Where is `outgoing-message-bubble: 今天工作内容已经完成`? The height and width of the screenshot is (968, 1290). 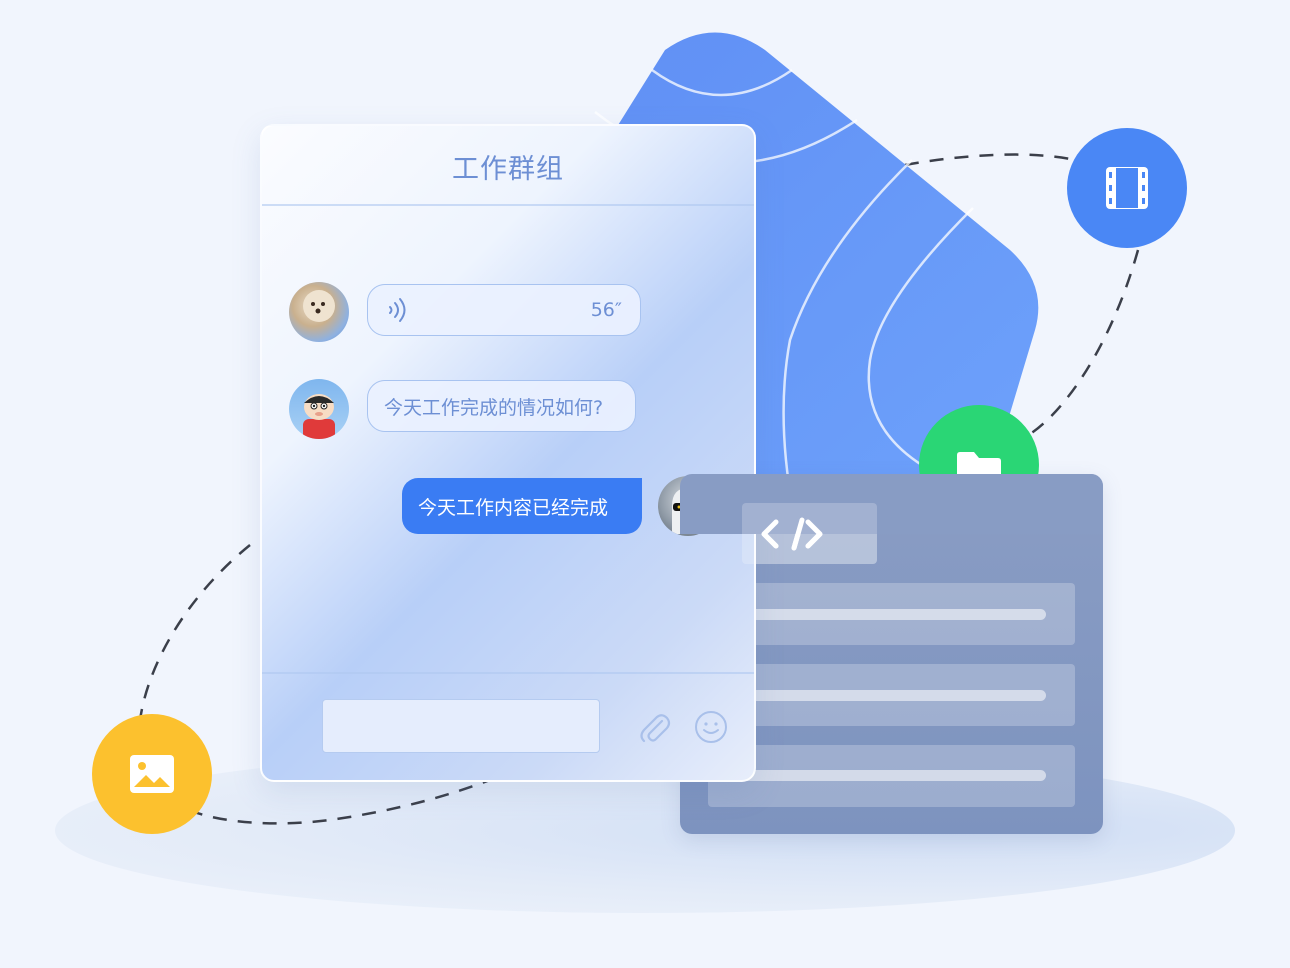
outgoing-message-bubble: 今天工作内容已经完成 is located at coordinates (522, 506).